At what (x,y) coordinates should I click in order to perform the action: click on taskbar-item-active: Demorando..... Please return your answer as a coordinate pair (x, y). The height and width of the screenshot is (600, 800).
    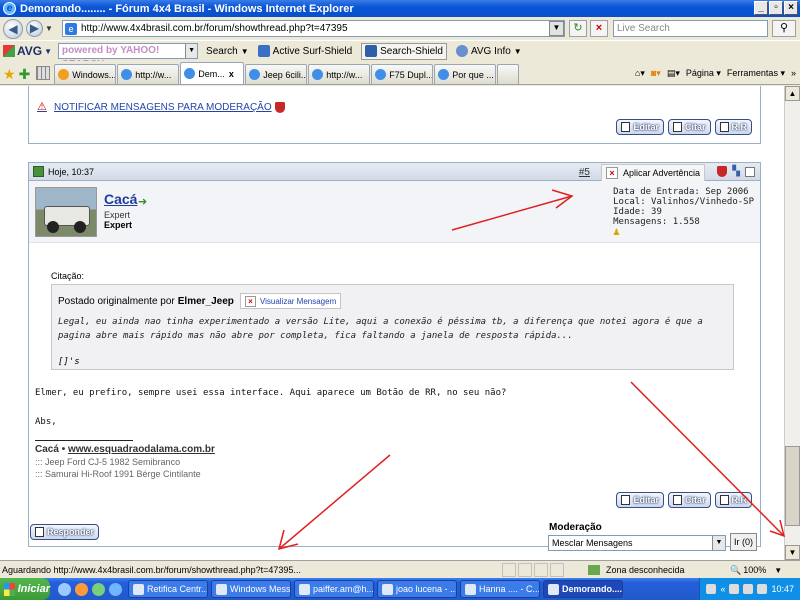
    Looking at the image, I should click on (583, 589).